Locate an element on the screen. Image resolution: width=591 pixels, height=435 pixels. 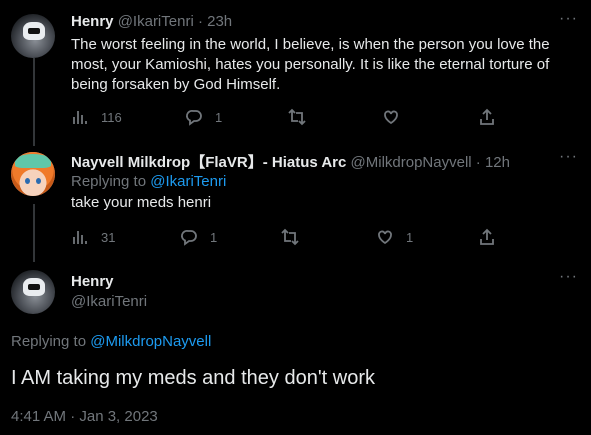
like-button: 1 is located at coordinates (394, 237).